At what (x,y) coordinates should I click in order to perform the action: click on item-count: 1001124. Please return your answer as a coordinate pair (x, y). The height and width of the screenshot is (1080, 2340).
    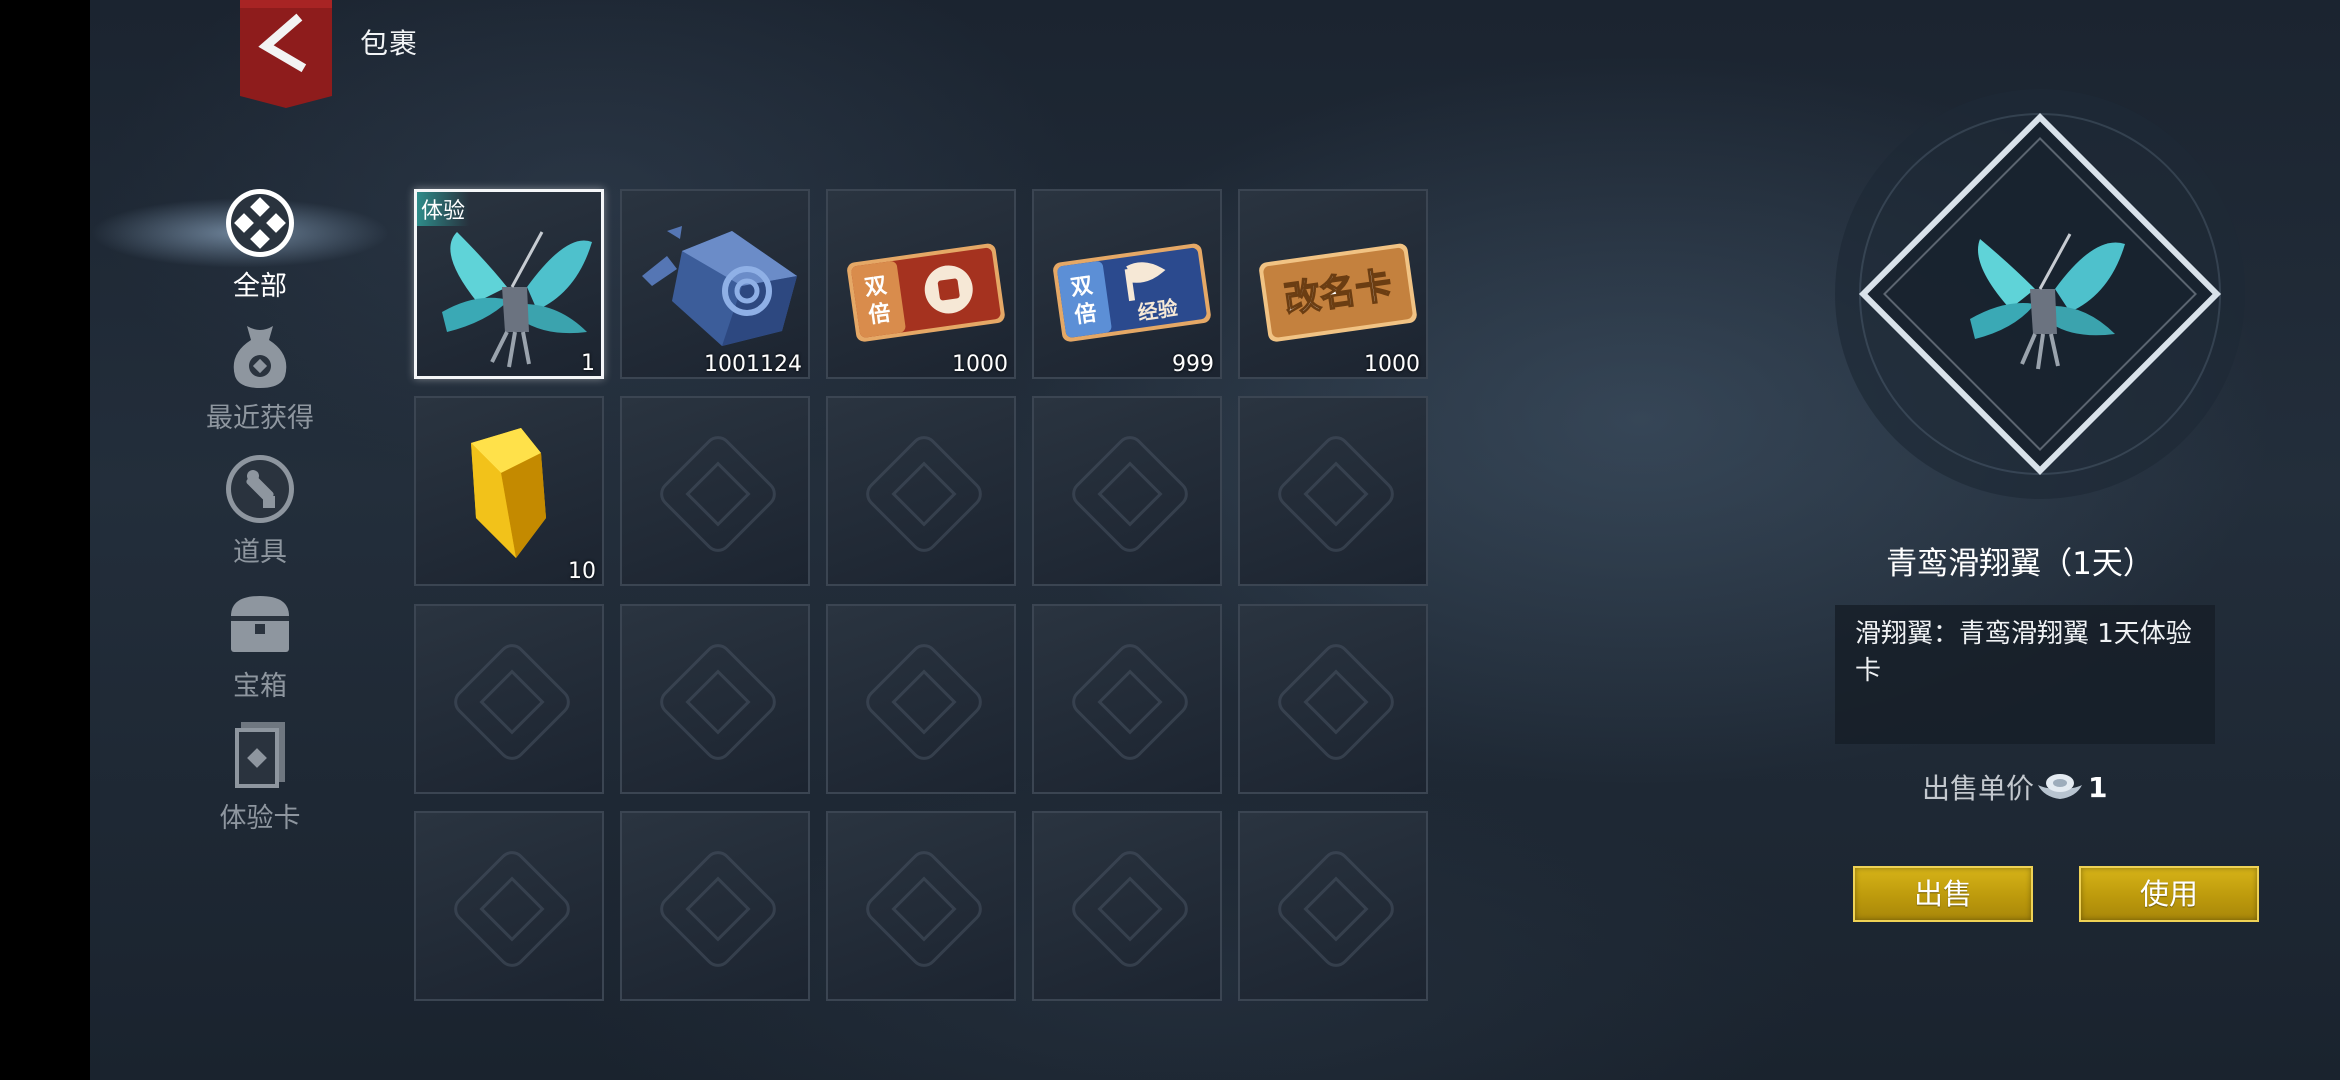
    Looking at the image, I should click on (753, 364).